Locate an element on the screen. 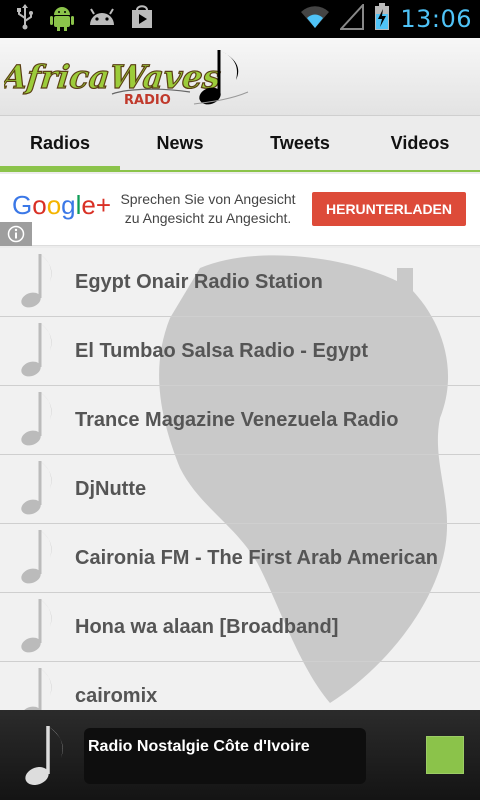  app-header: AfricaWaves RADIO is located at coordinates (240, 77).